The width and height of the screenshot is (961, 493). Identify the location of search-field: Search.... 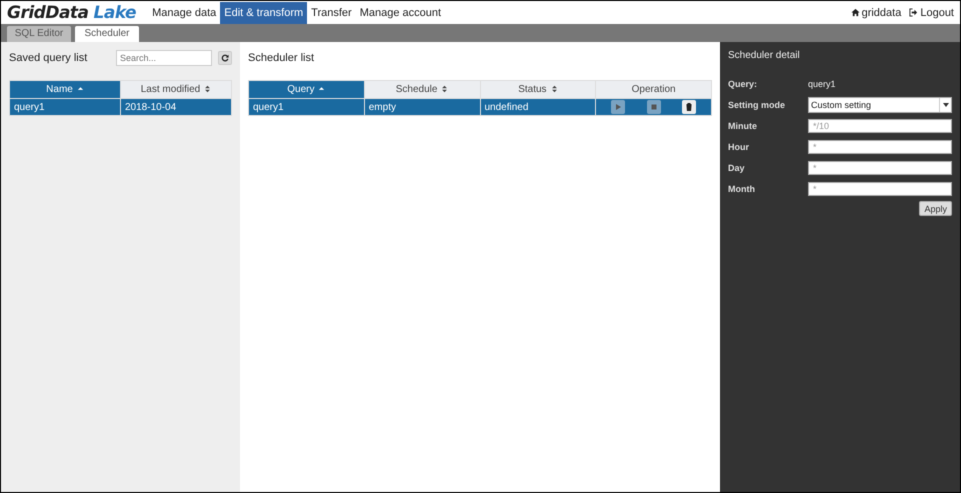
(164, 58).